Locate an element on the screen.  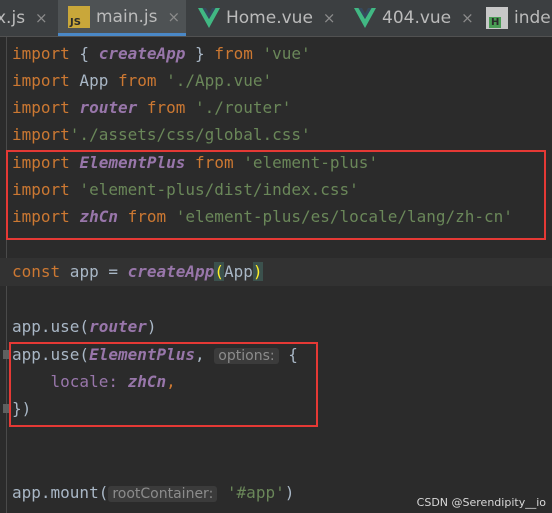
code-line-2: import App from './App.vue' is located at coordinates (142, 80).